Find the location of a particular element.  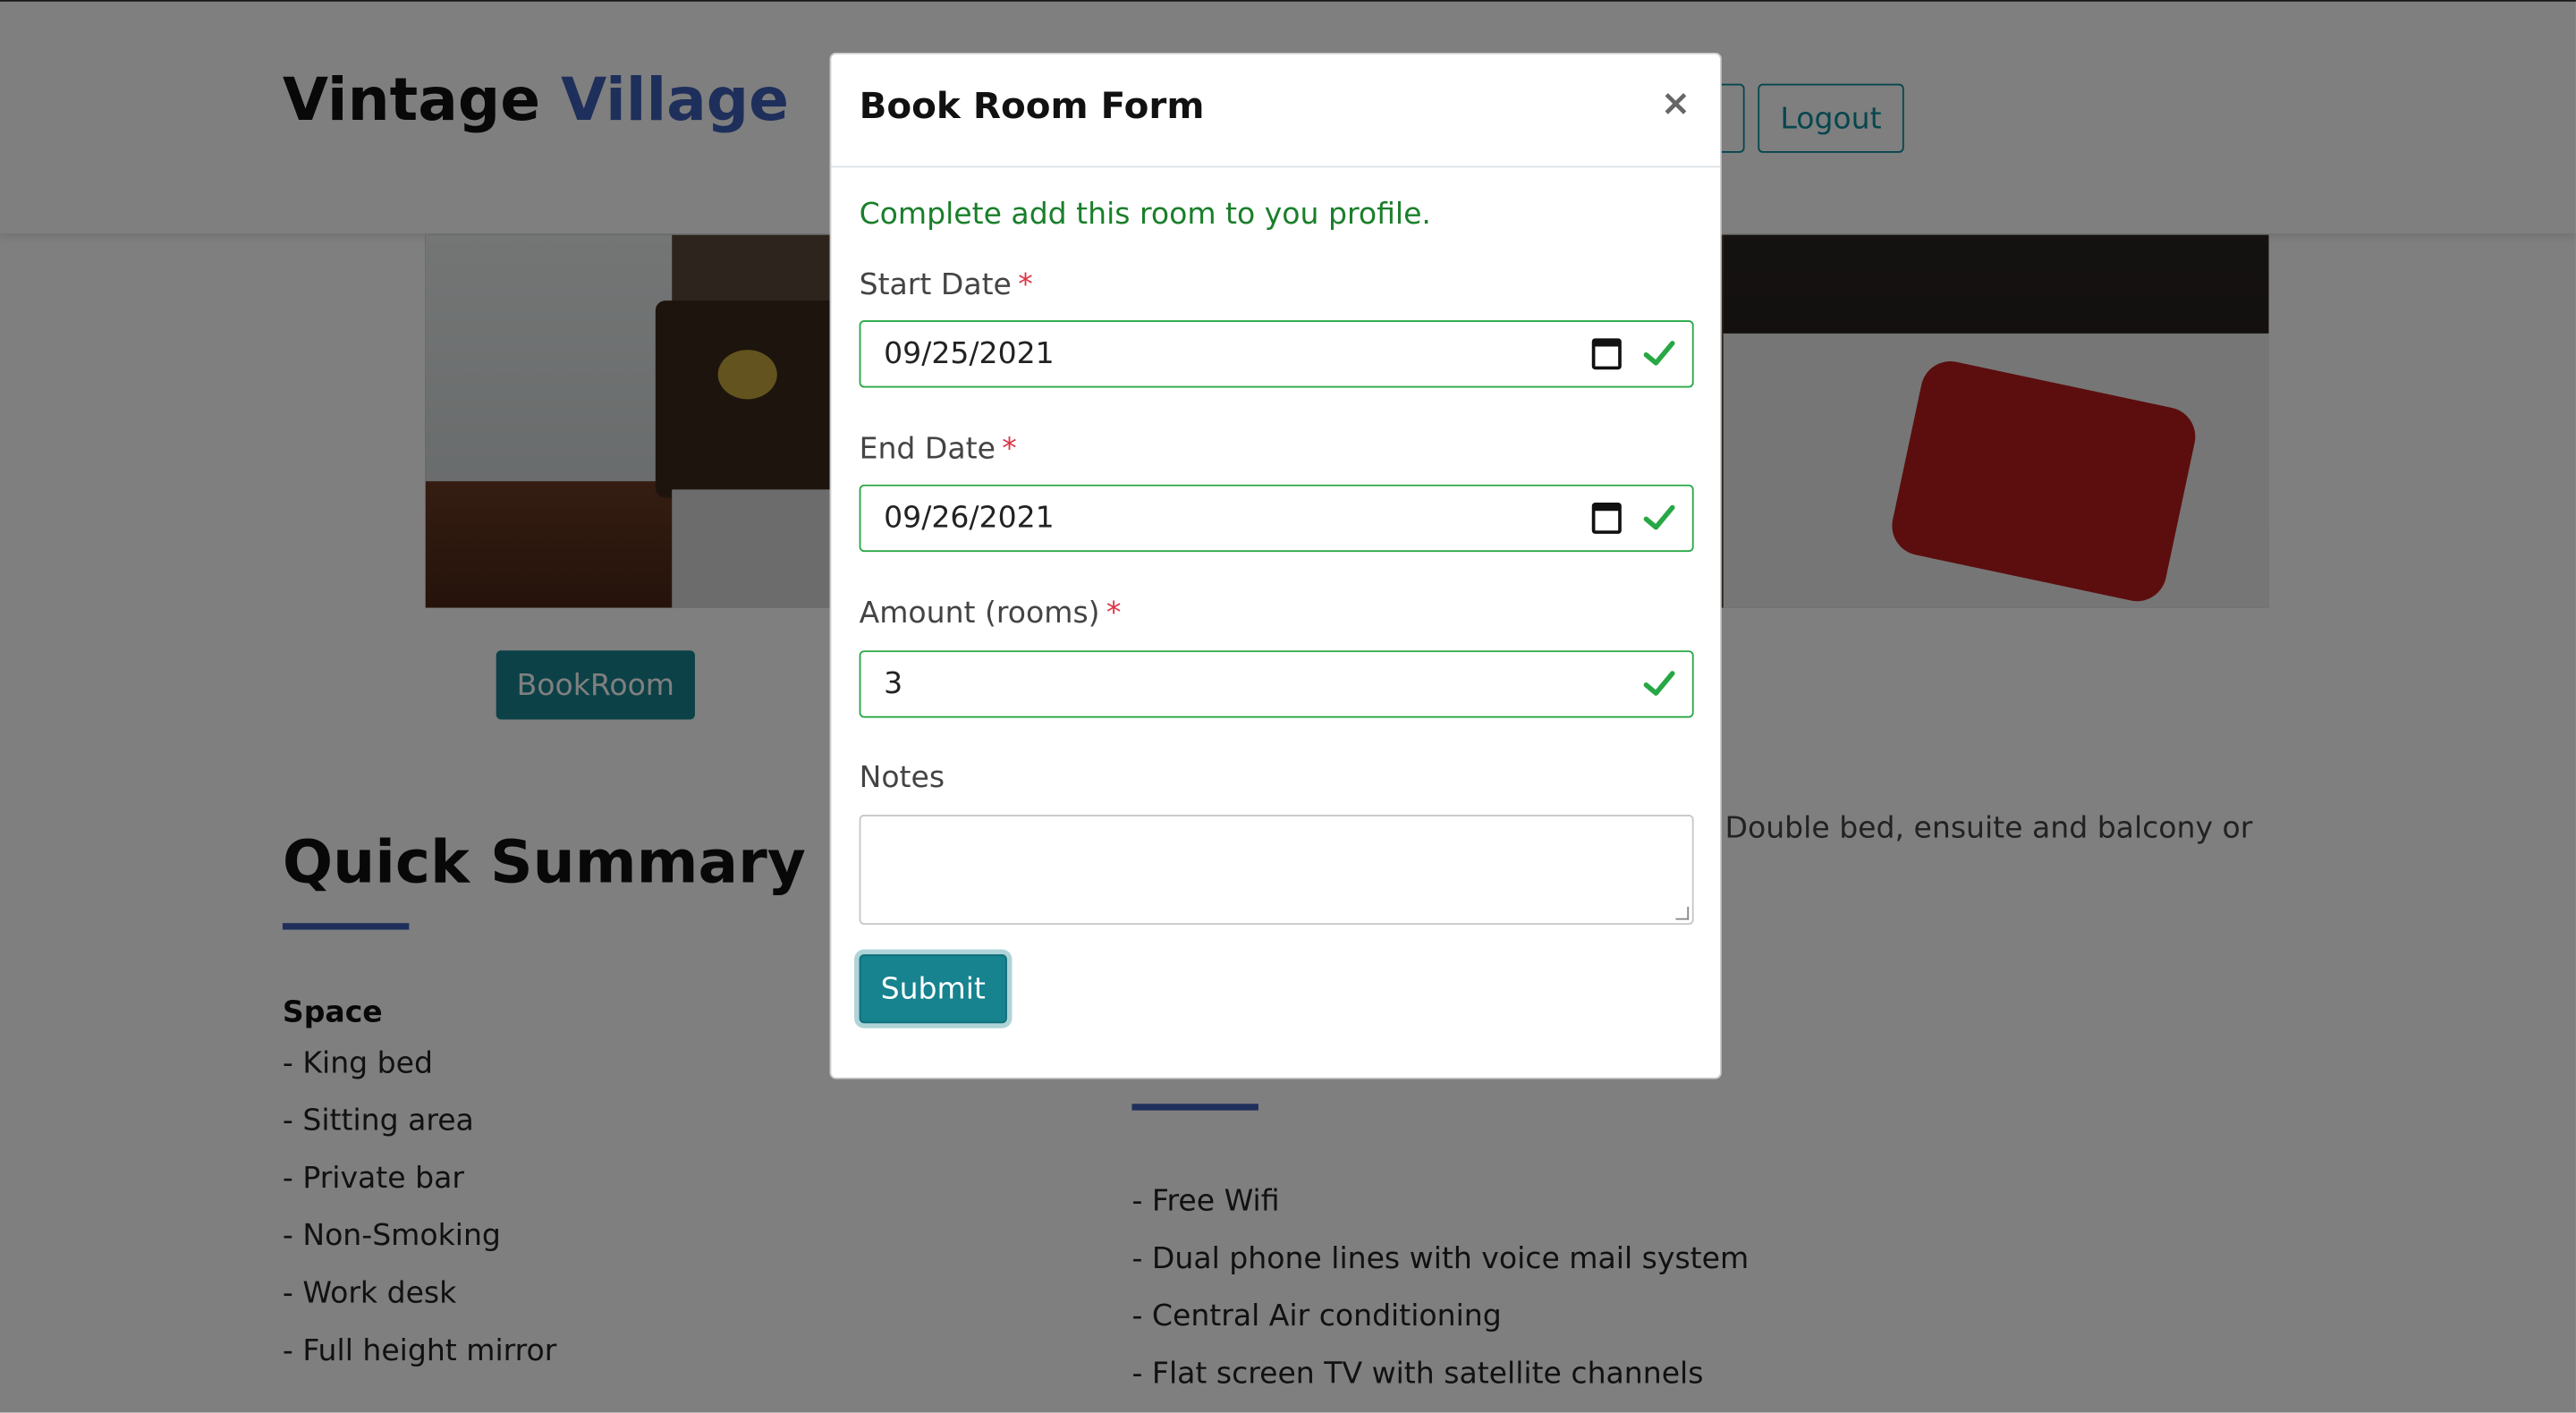

close-icon: × is located at coordinates (1675, 103).